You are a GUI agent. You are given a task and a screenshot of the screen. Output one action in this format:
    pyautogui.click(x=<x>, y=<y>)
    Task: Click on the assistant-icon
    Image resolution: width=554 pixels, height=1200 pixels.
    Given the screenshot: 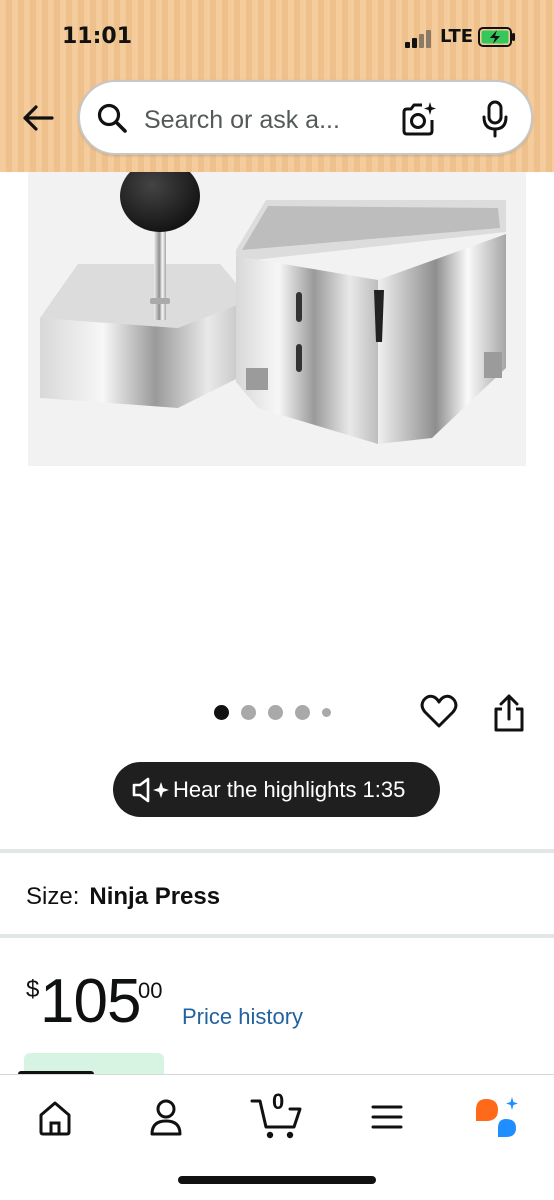 What is the action you would take?
    pyautogui.click(x=496, y=1117)
    